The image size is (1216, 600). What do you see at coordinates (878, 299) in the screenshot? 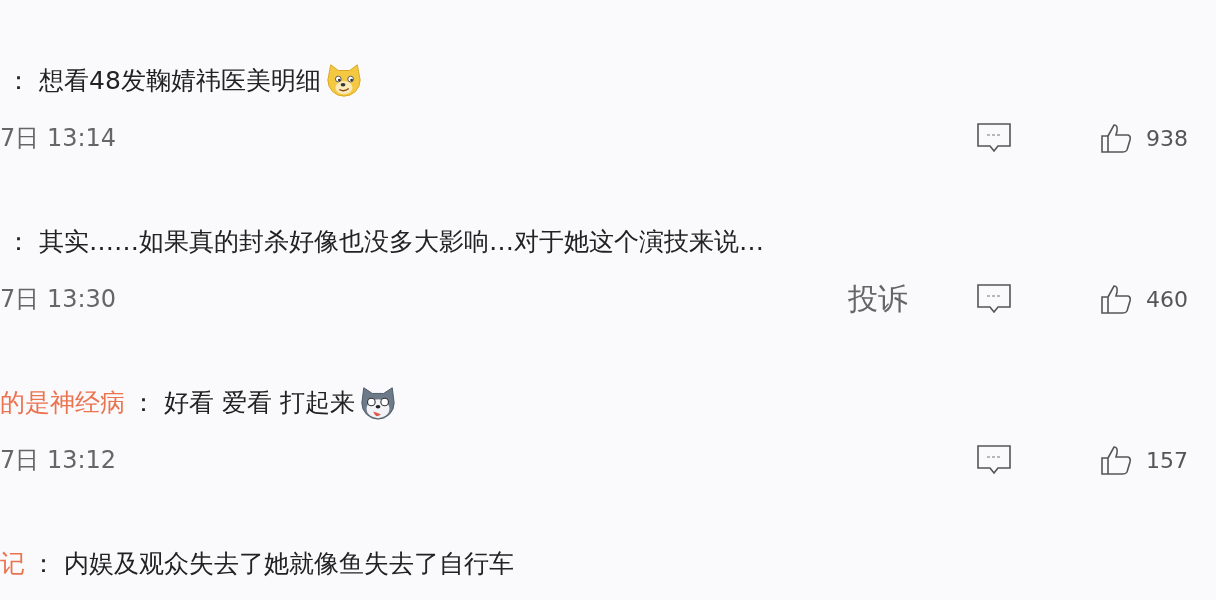
I see `report-link: 投诉` at bounding box center [878, 299].